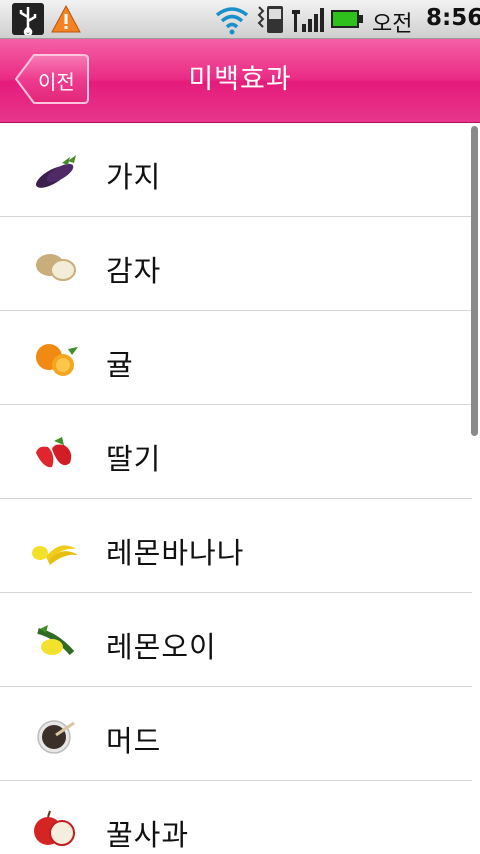 The width and height of the screenshot is (480, 854). I want to click on usb-icon, so click(28, 19).